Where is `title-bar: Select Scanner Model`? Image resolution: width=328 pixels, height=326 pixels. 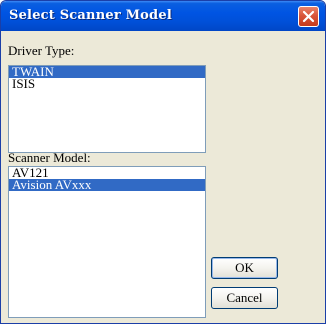
title-bar: Select Scanner Model is located at coordinates (163, 16).